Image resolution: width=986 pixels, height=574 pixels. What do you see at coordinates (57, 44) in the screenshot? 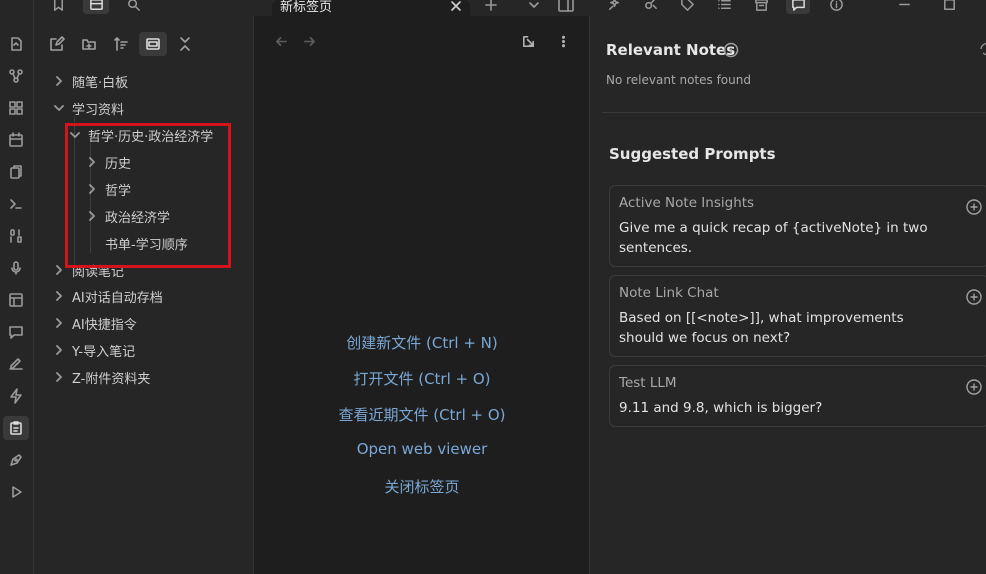
I see `new-note-icon` at bounding box center [57, 44].